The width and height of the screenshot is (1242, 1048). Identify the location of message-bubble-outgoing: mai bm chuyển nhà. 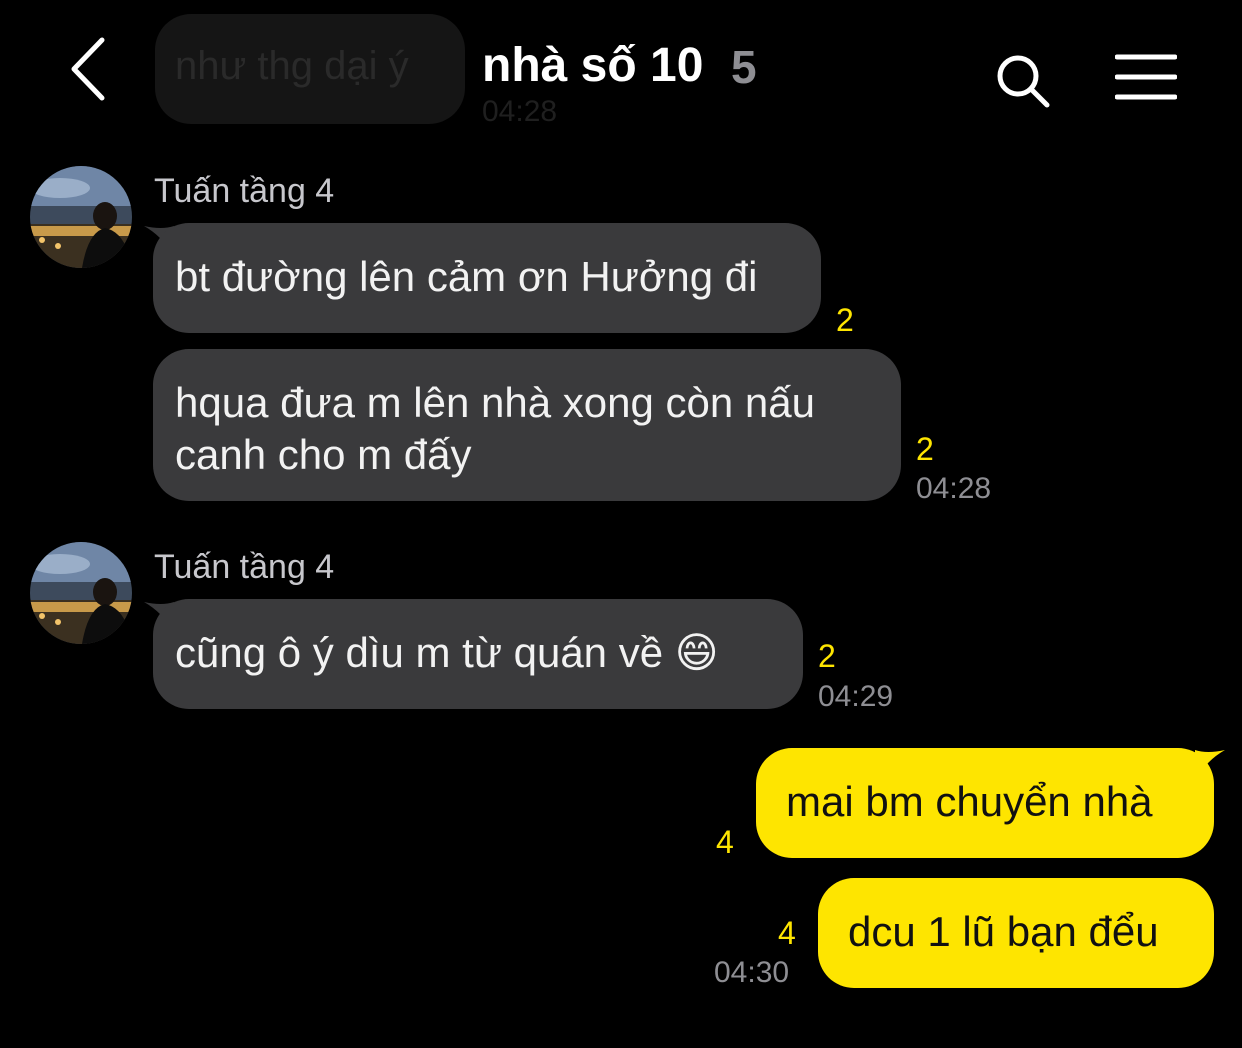
(985, 803).